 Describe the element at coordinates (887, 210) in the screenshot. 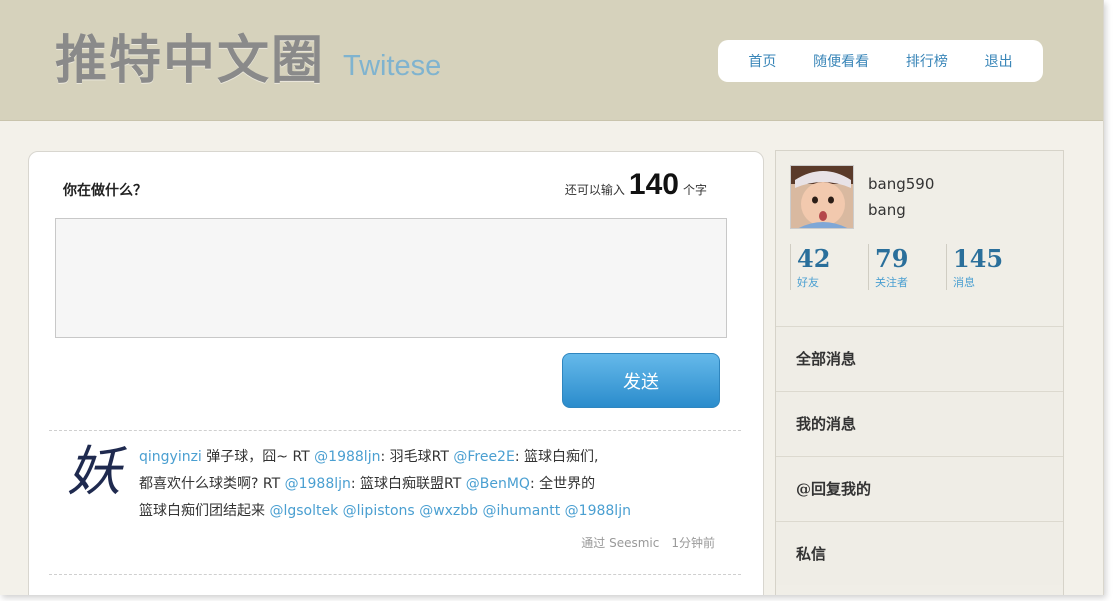

I see `profile-name: bang` at that location.